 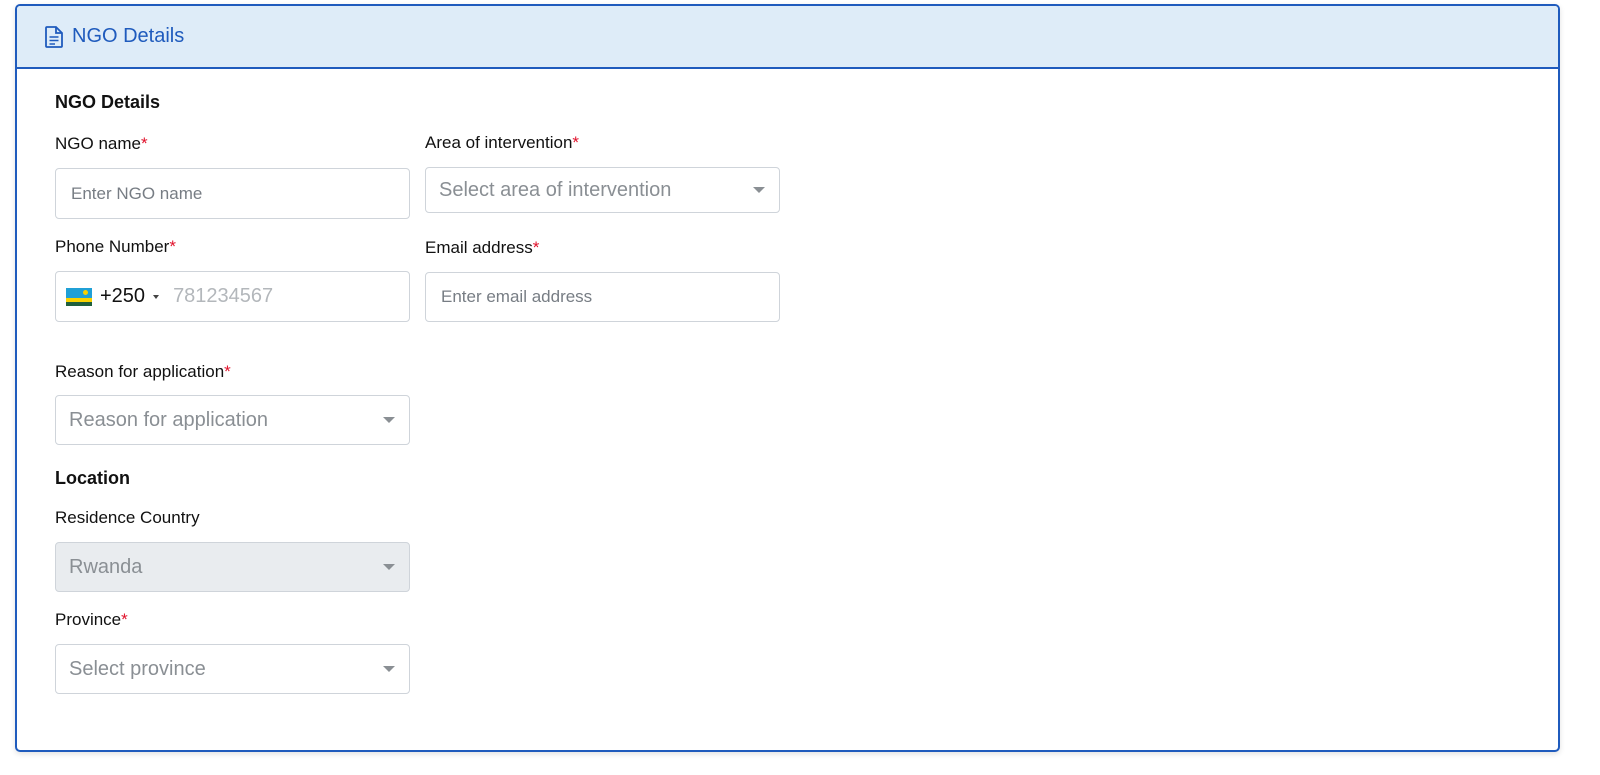 What do you see at coordinates (137, 668) in the screenshot?
I see `province-placeholder: Select province` at bounding box center [137, 668].